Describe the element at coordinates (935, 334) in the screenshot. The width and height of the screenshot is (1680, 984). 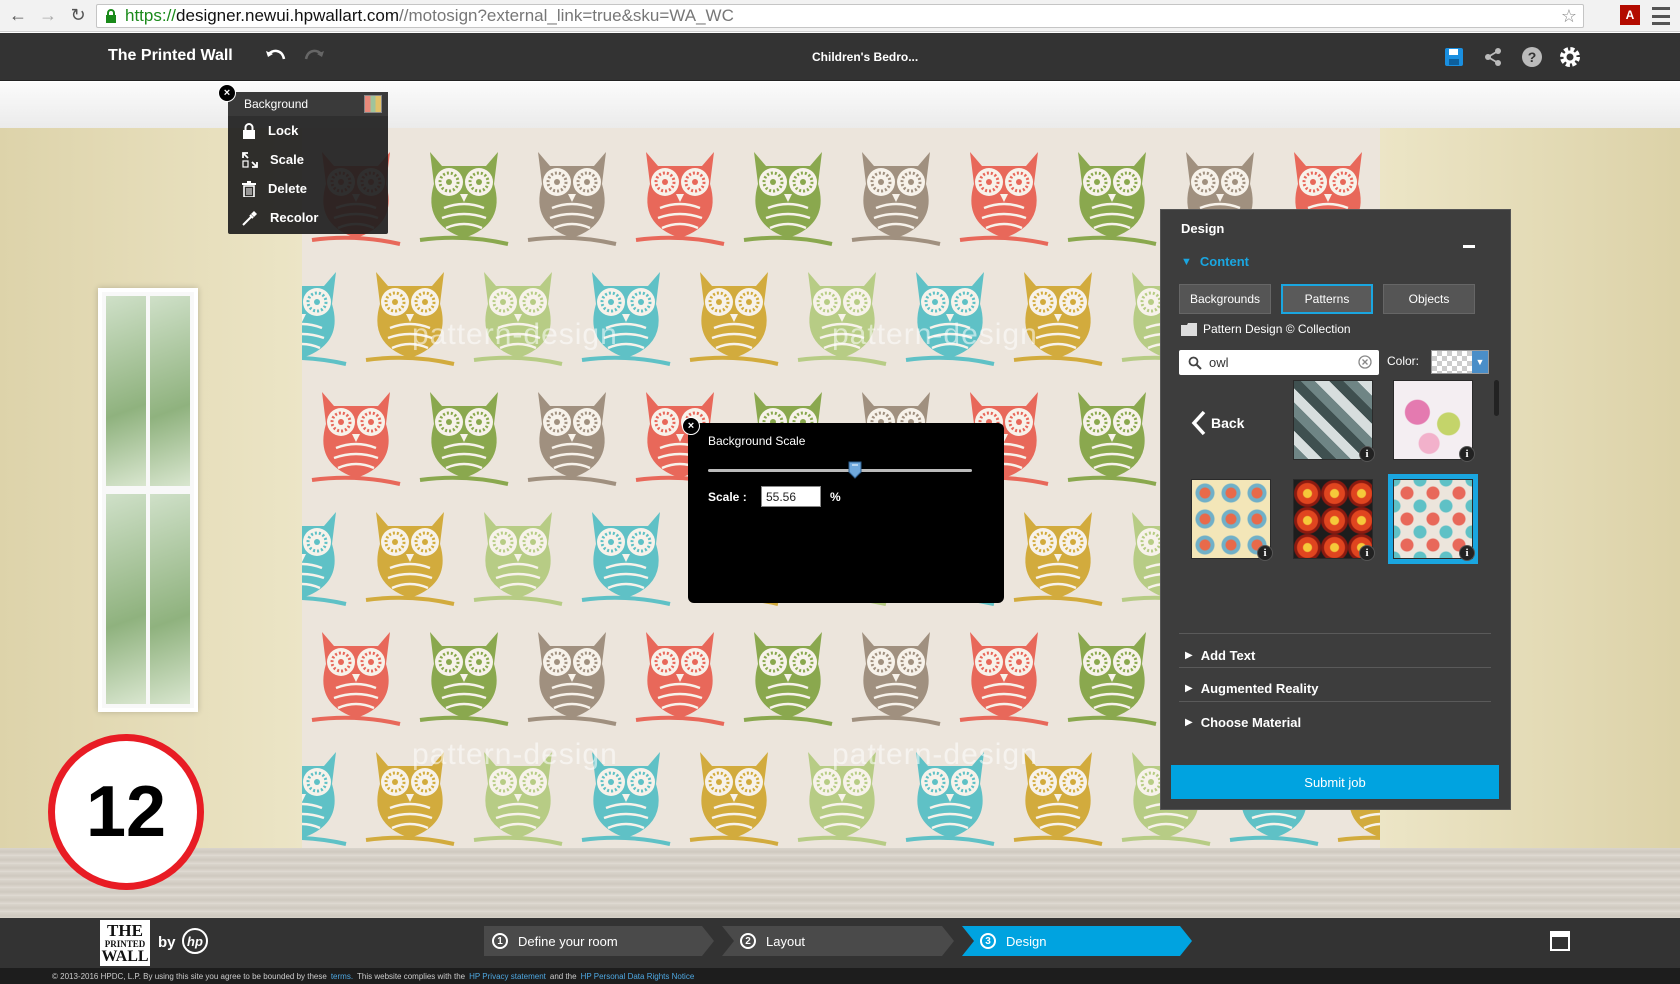
I see `pattern-watermark: pattern-design` at that location.